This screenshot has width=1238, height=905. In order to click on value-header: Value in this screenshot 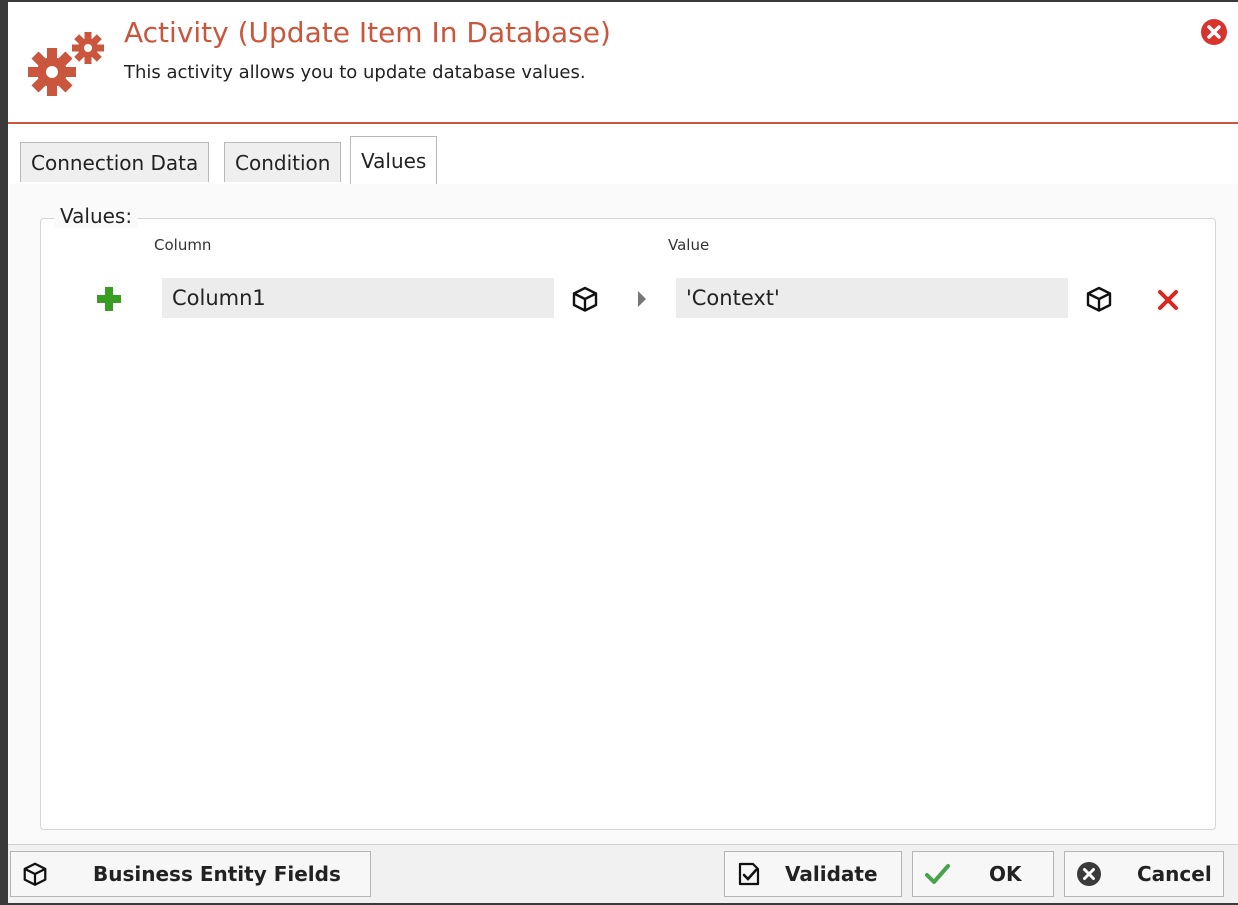, I will do `click(689, 245)`.